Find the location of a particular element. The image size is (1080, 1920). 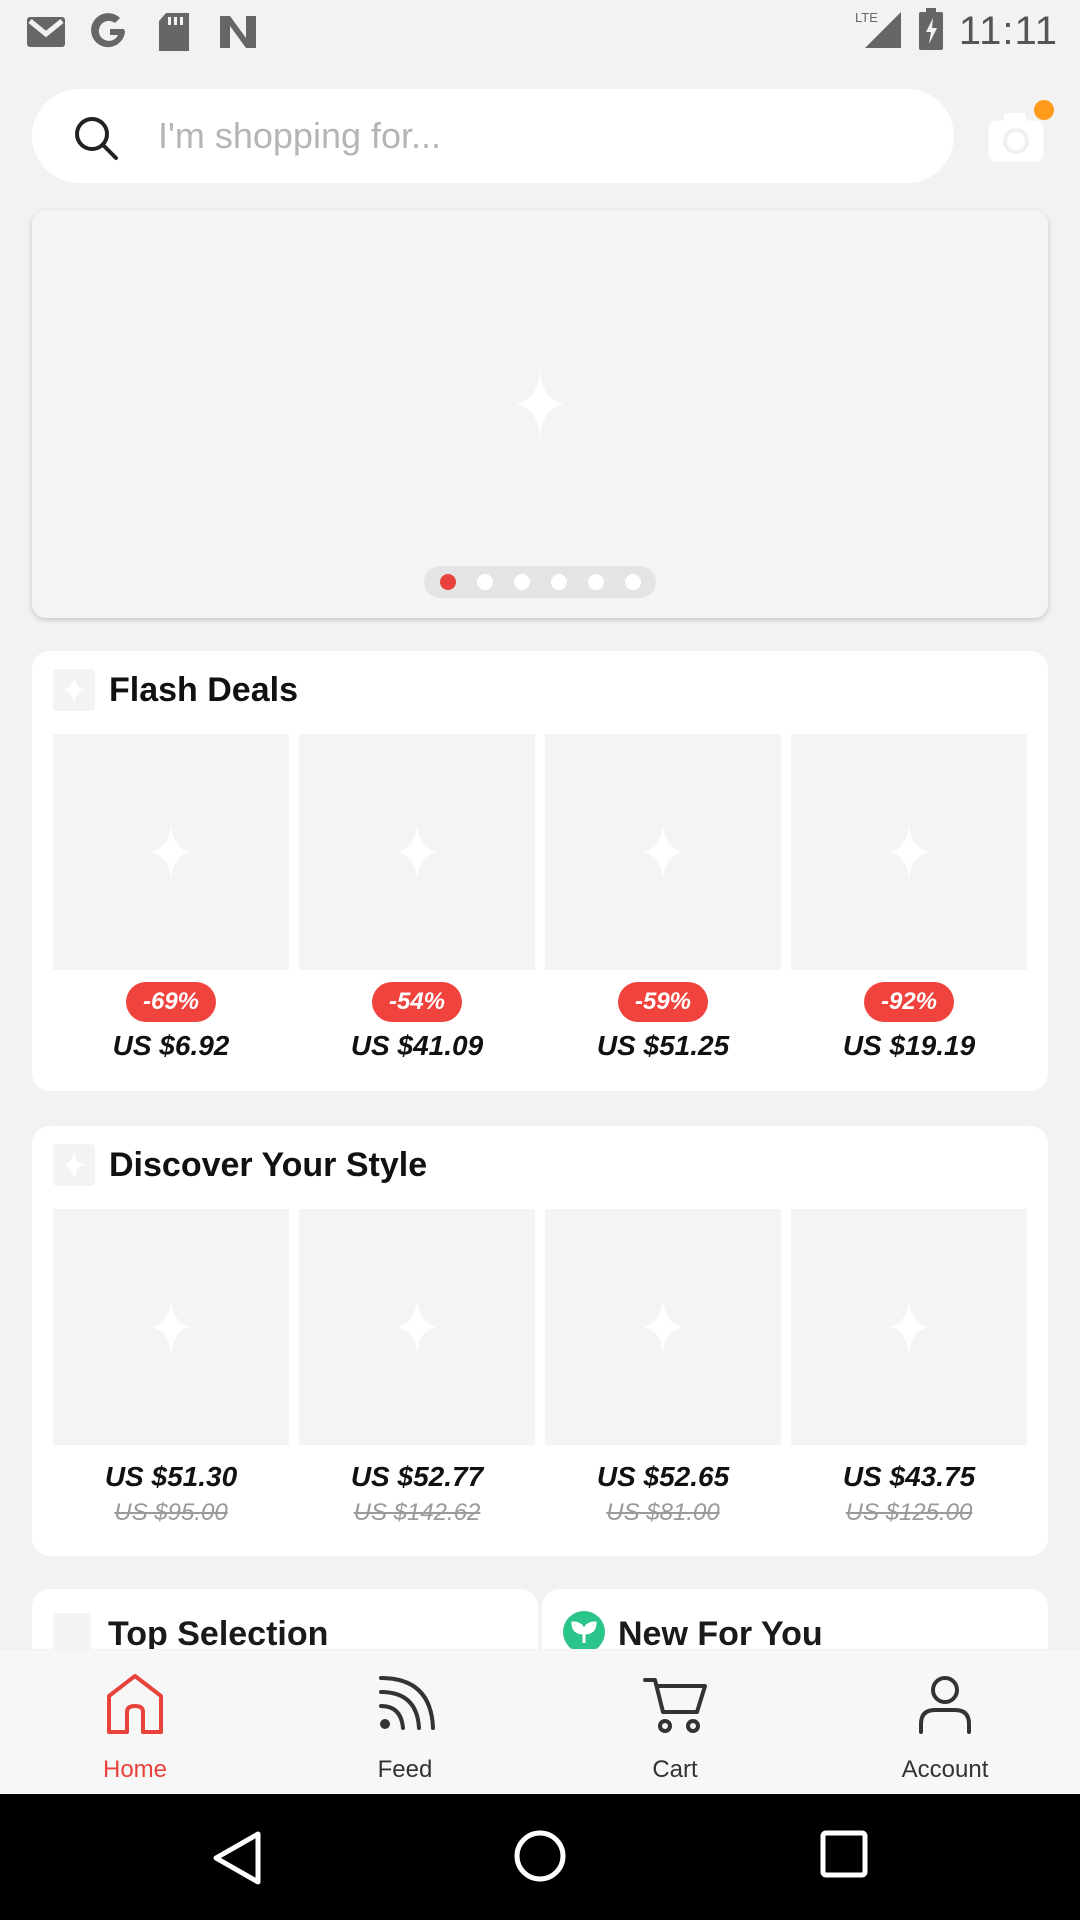

flash-deal-item: -54% US $41.09 is located at coordinates (417, 898).